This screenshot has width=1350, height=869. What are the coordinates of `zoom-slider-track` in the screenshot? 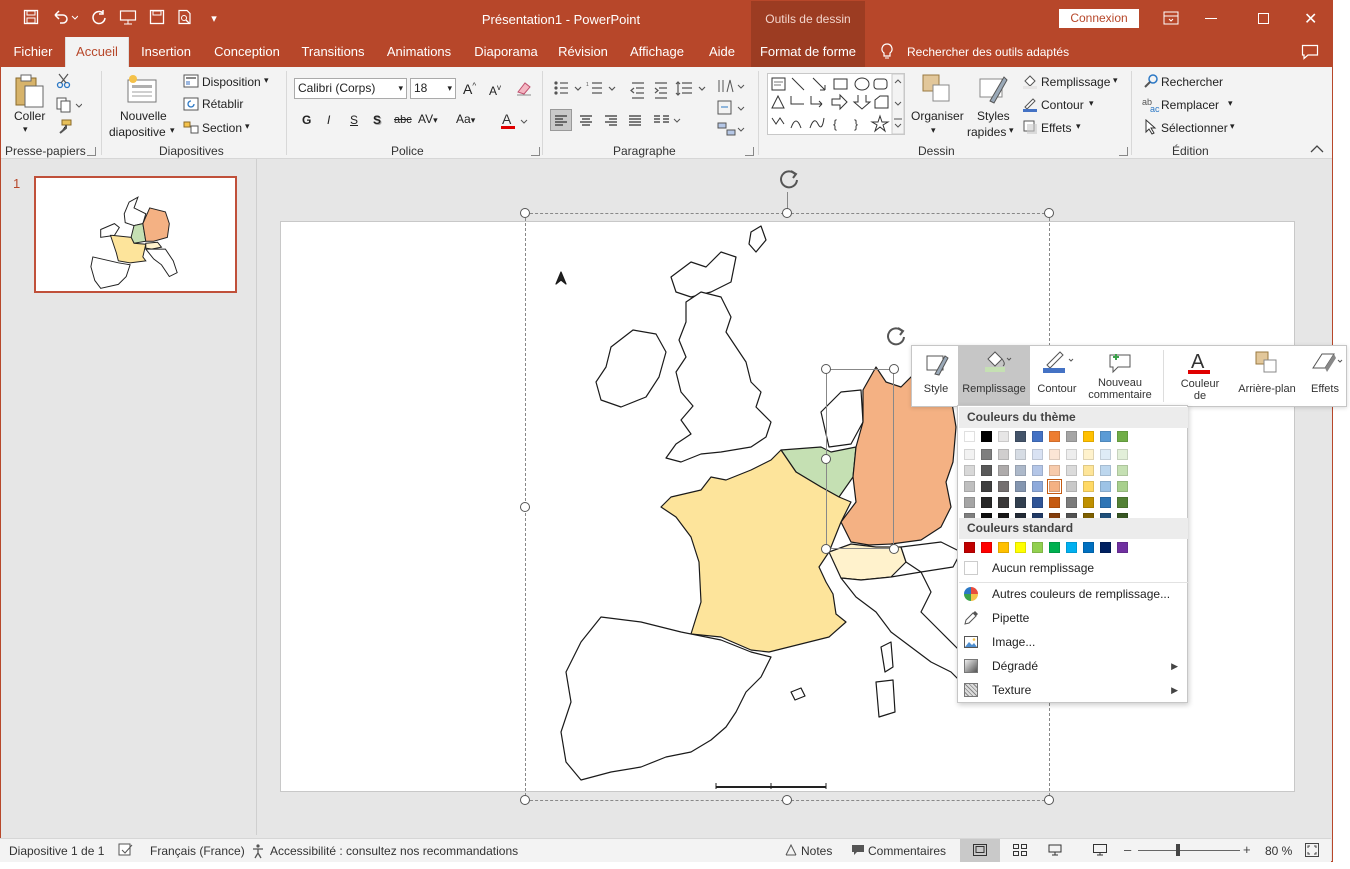 It's located at (1189, 850).